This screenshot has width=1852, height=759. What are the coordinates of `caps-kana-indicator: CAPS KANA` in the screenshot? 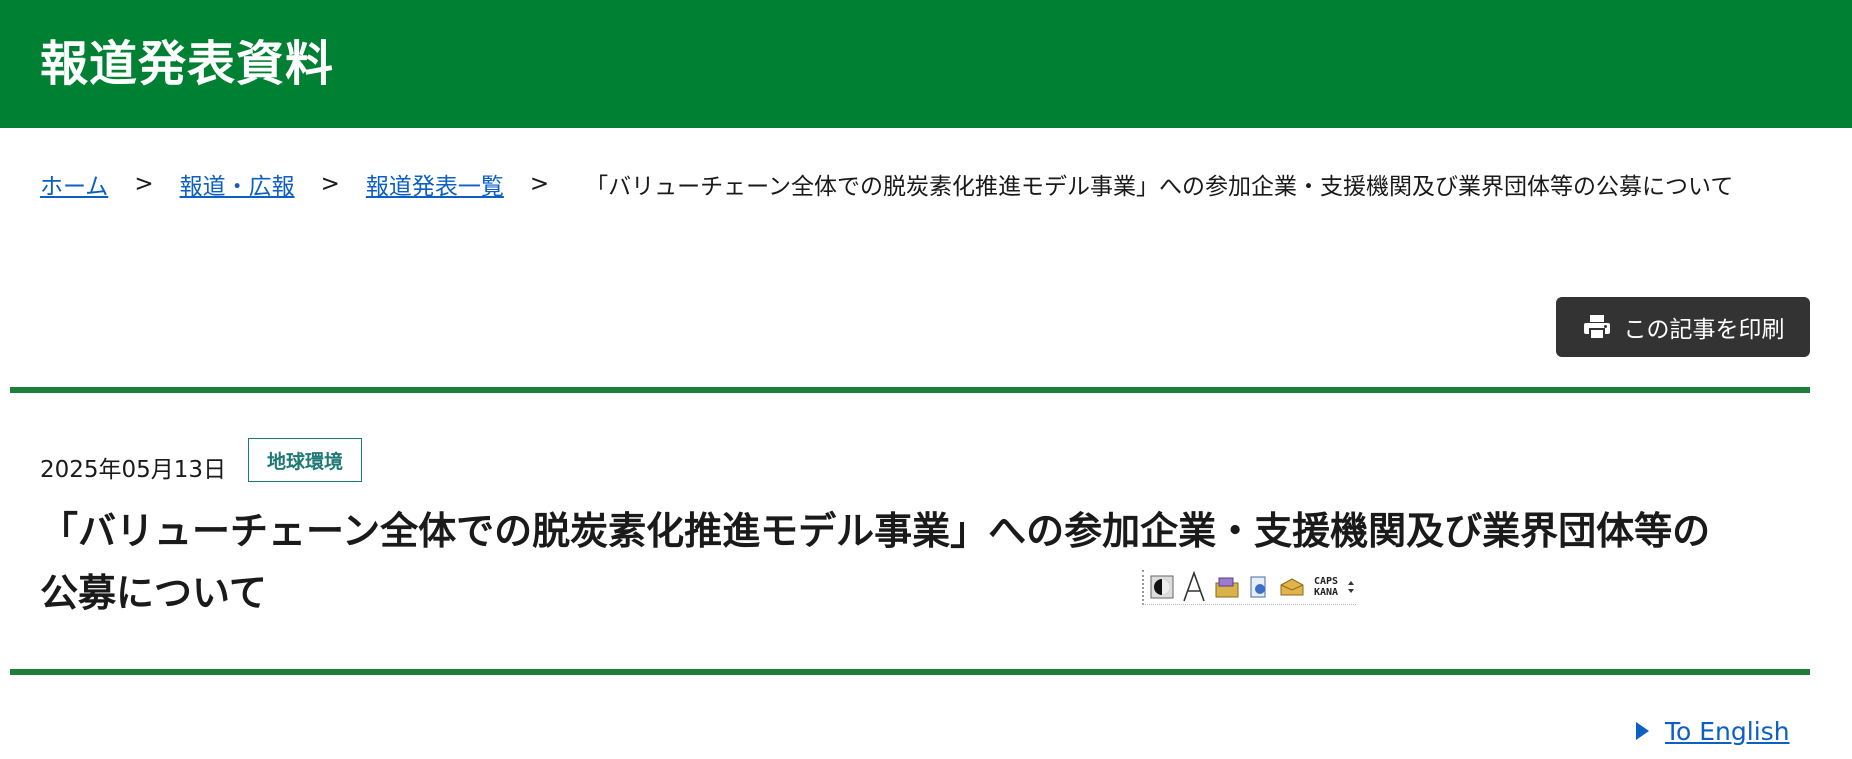 It's located at (1326, 587).